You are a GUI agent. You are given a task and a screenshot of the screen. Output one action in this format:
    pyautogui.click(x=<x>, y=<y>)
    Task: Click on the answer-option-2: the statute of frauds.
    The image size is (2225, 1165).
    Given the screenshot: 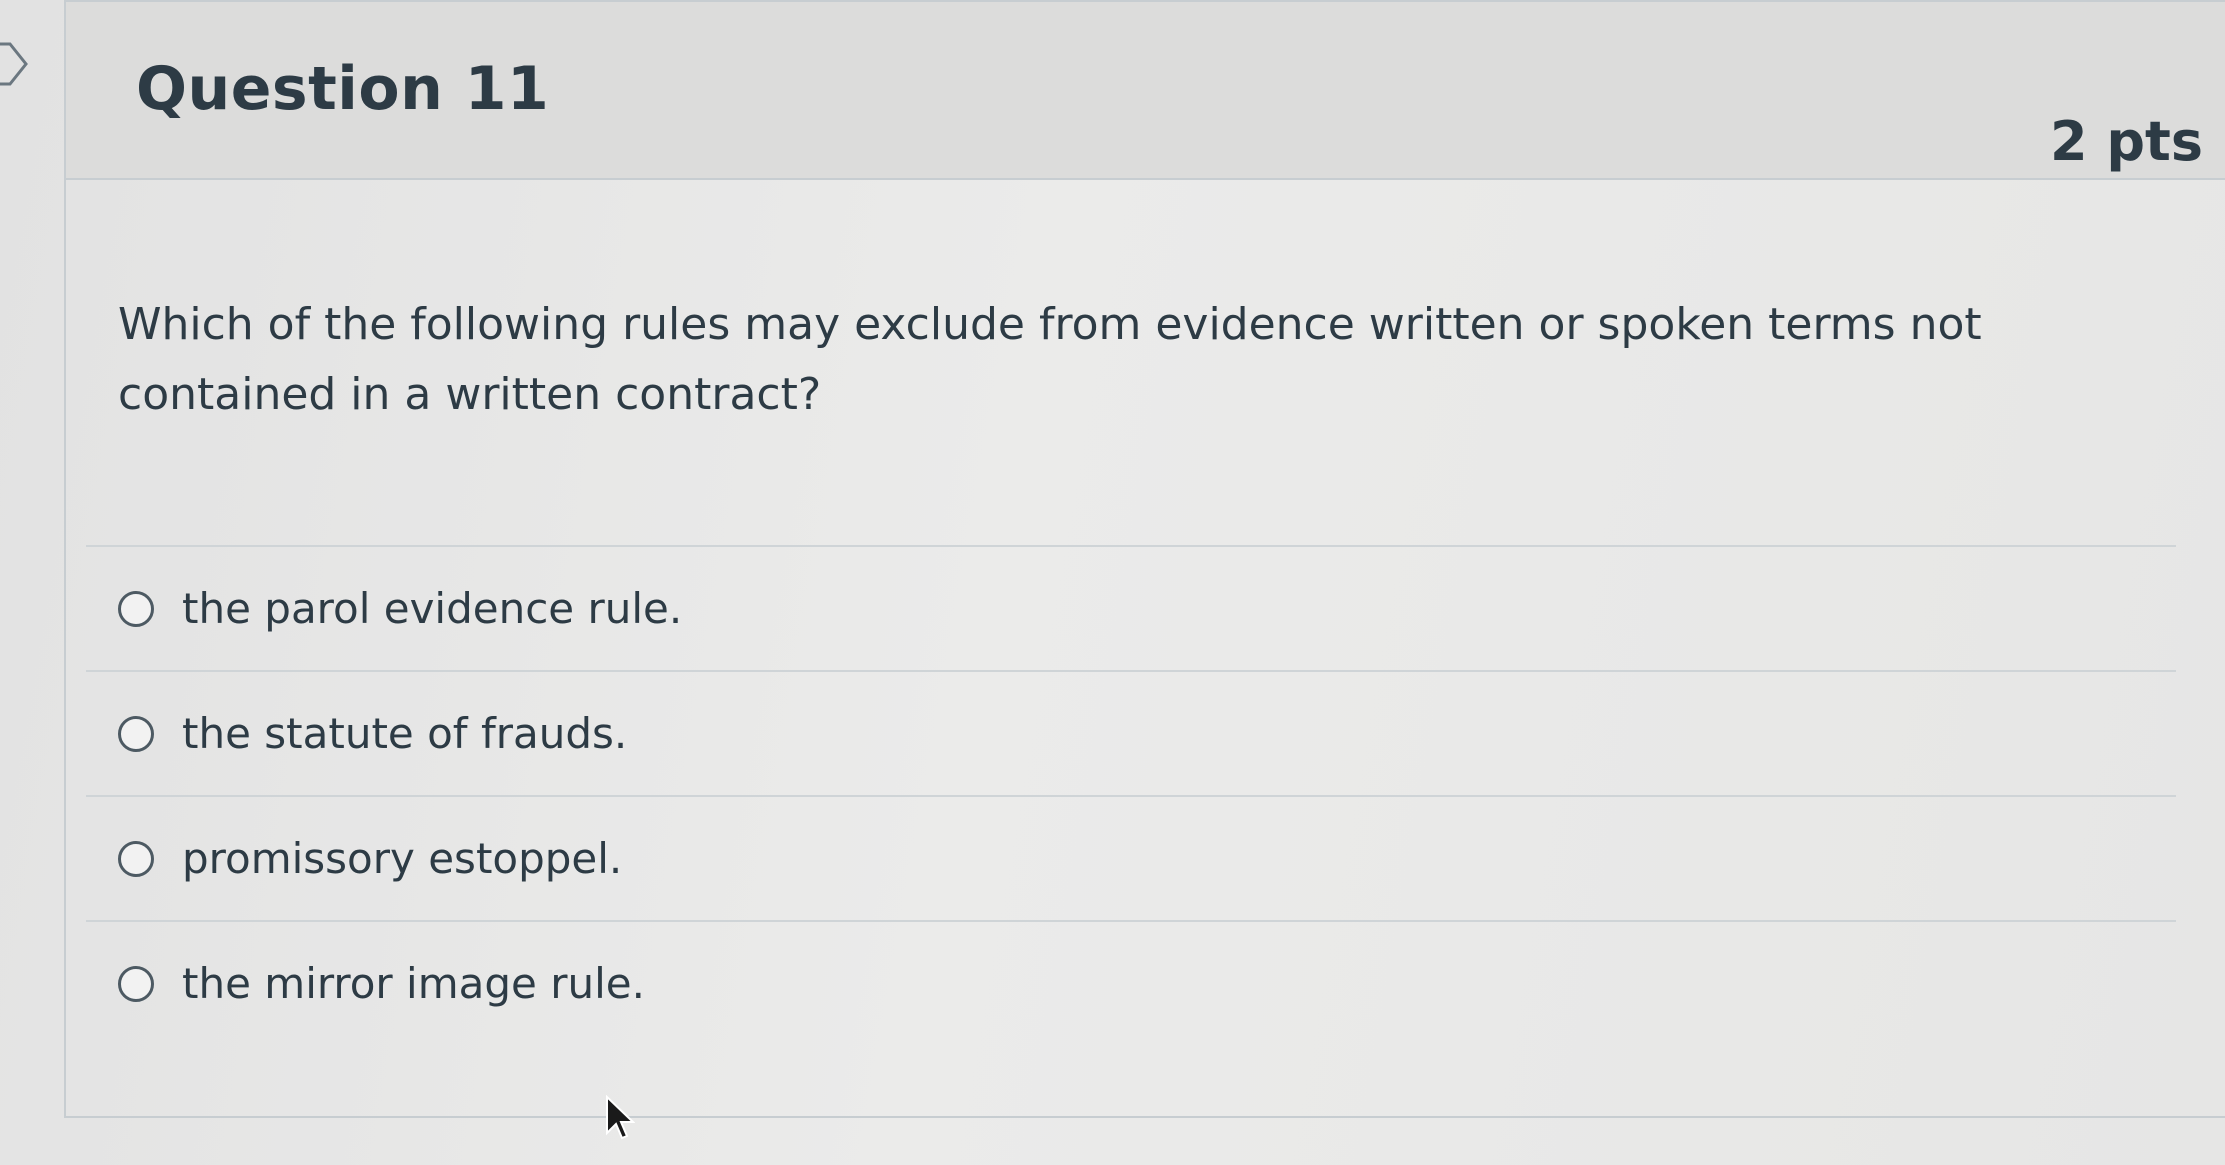 What is the action you would take?
    pyautogui.click(x=1131, y=732)
    